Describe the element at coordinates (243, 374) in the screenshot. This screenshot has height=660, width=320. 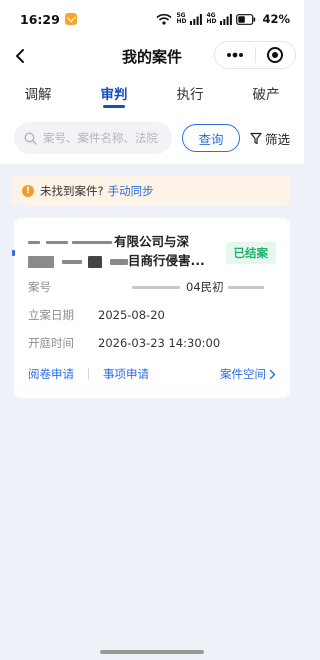
I see `case-space-label: 案件空间` at that location.